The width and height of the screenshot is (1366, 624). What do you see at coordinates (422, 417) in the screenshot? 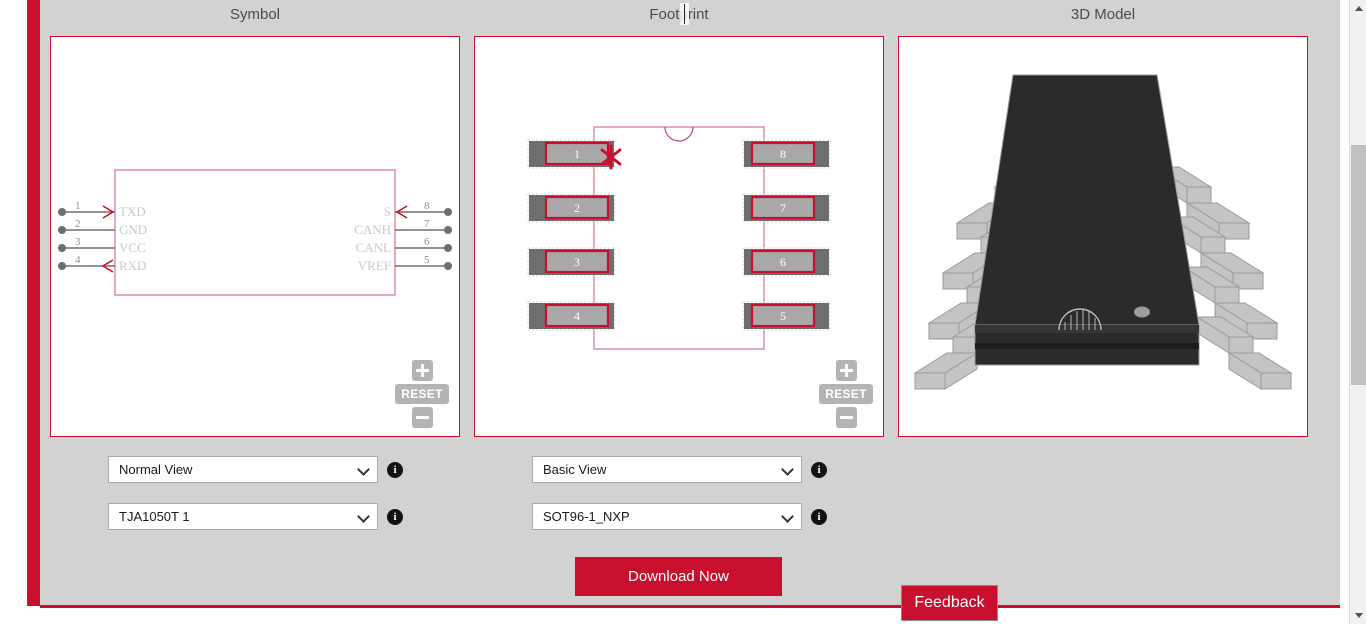
I see `symbol-zoom-out-button` at bounding box center [422, 417].